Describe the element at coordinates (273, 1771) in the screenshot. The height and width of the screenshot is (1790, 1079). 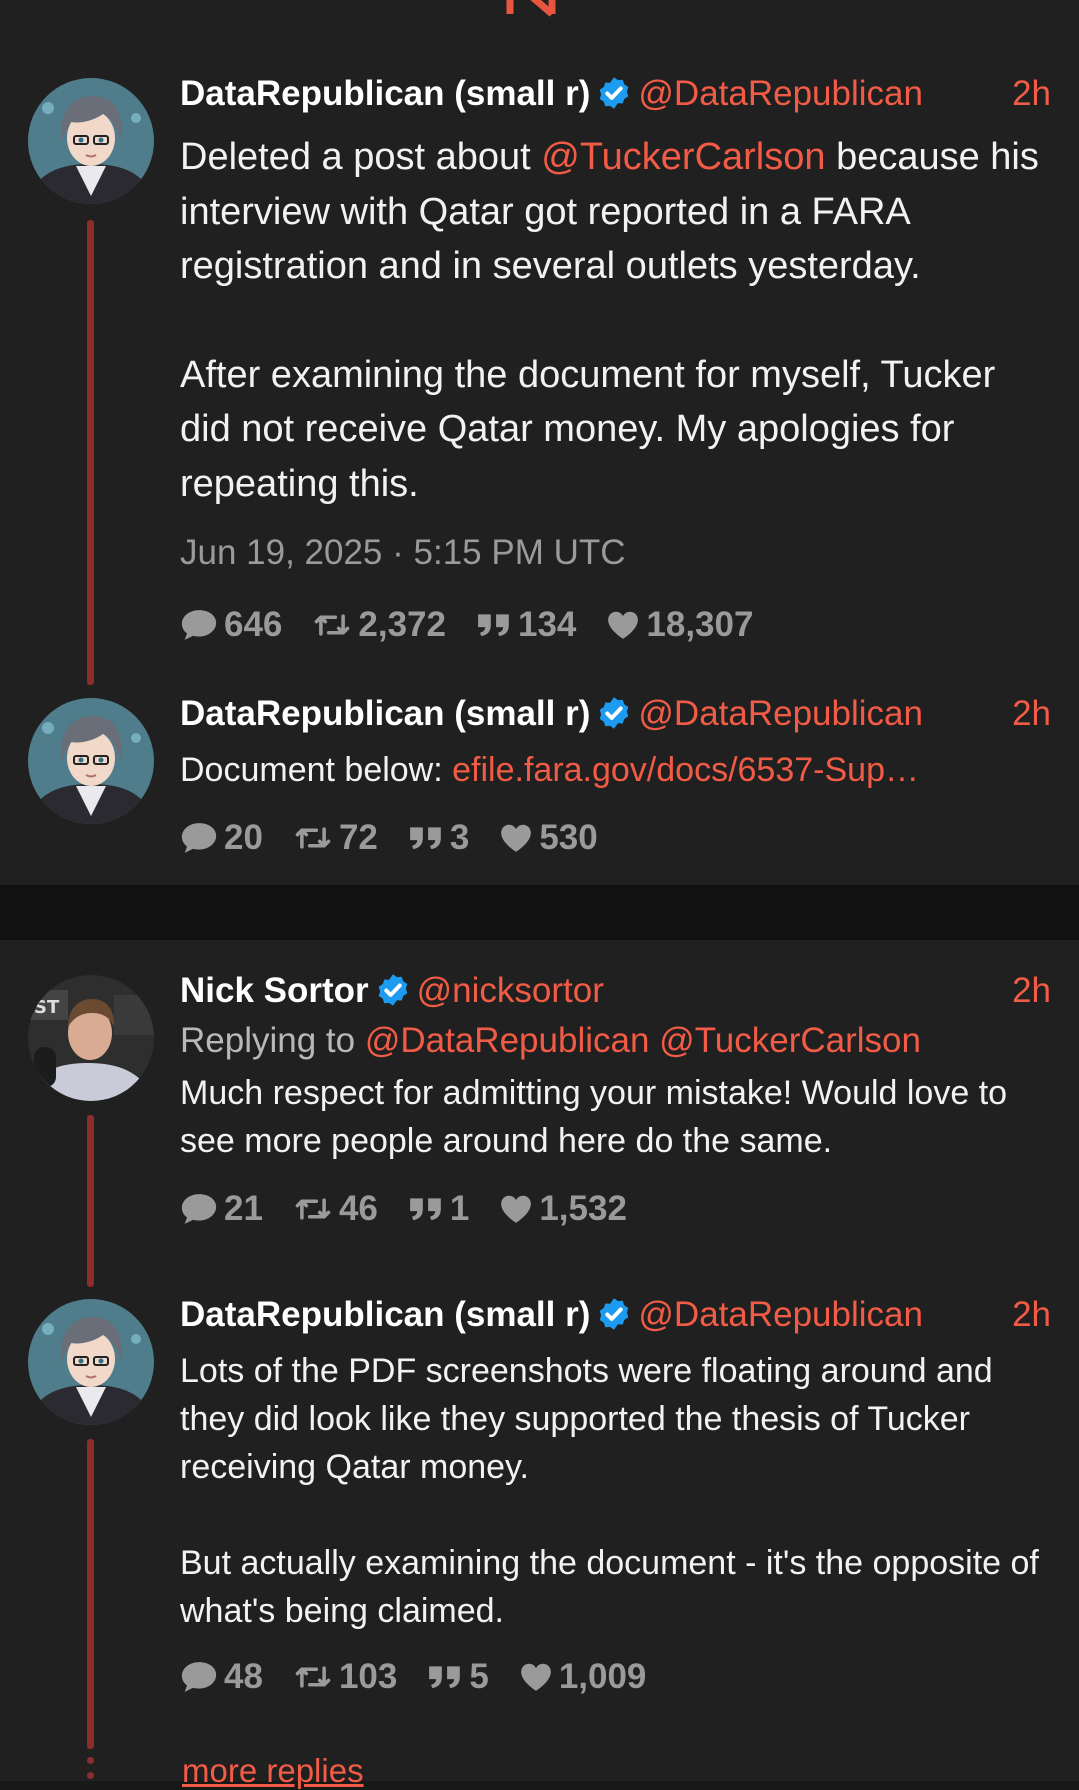
I see `more-replies-link: more replies` at that location.